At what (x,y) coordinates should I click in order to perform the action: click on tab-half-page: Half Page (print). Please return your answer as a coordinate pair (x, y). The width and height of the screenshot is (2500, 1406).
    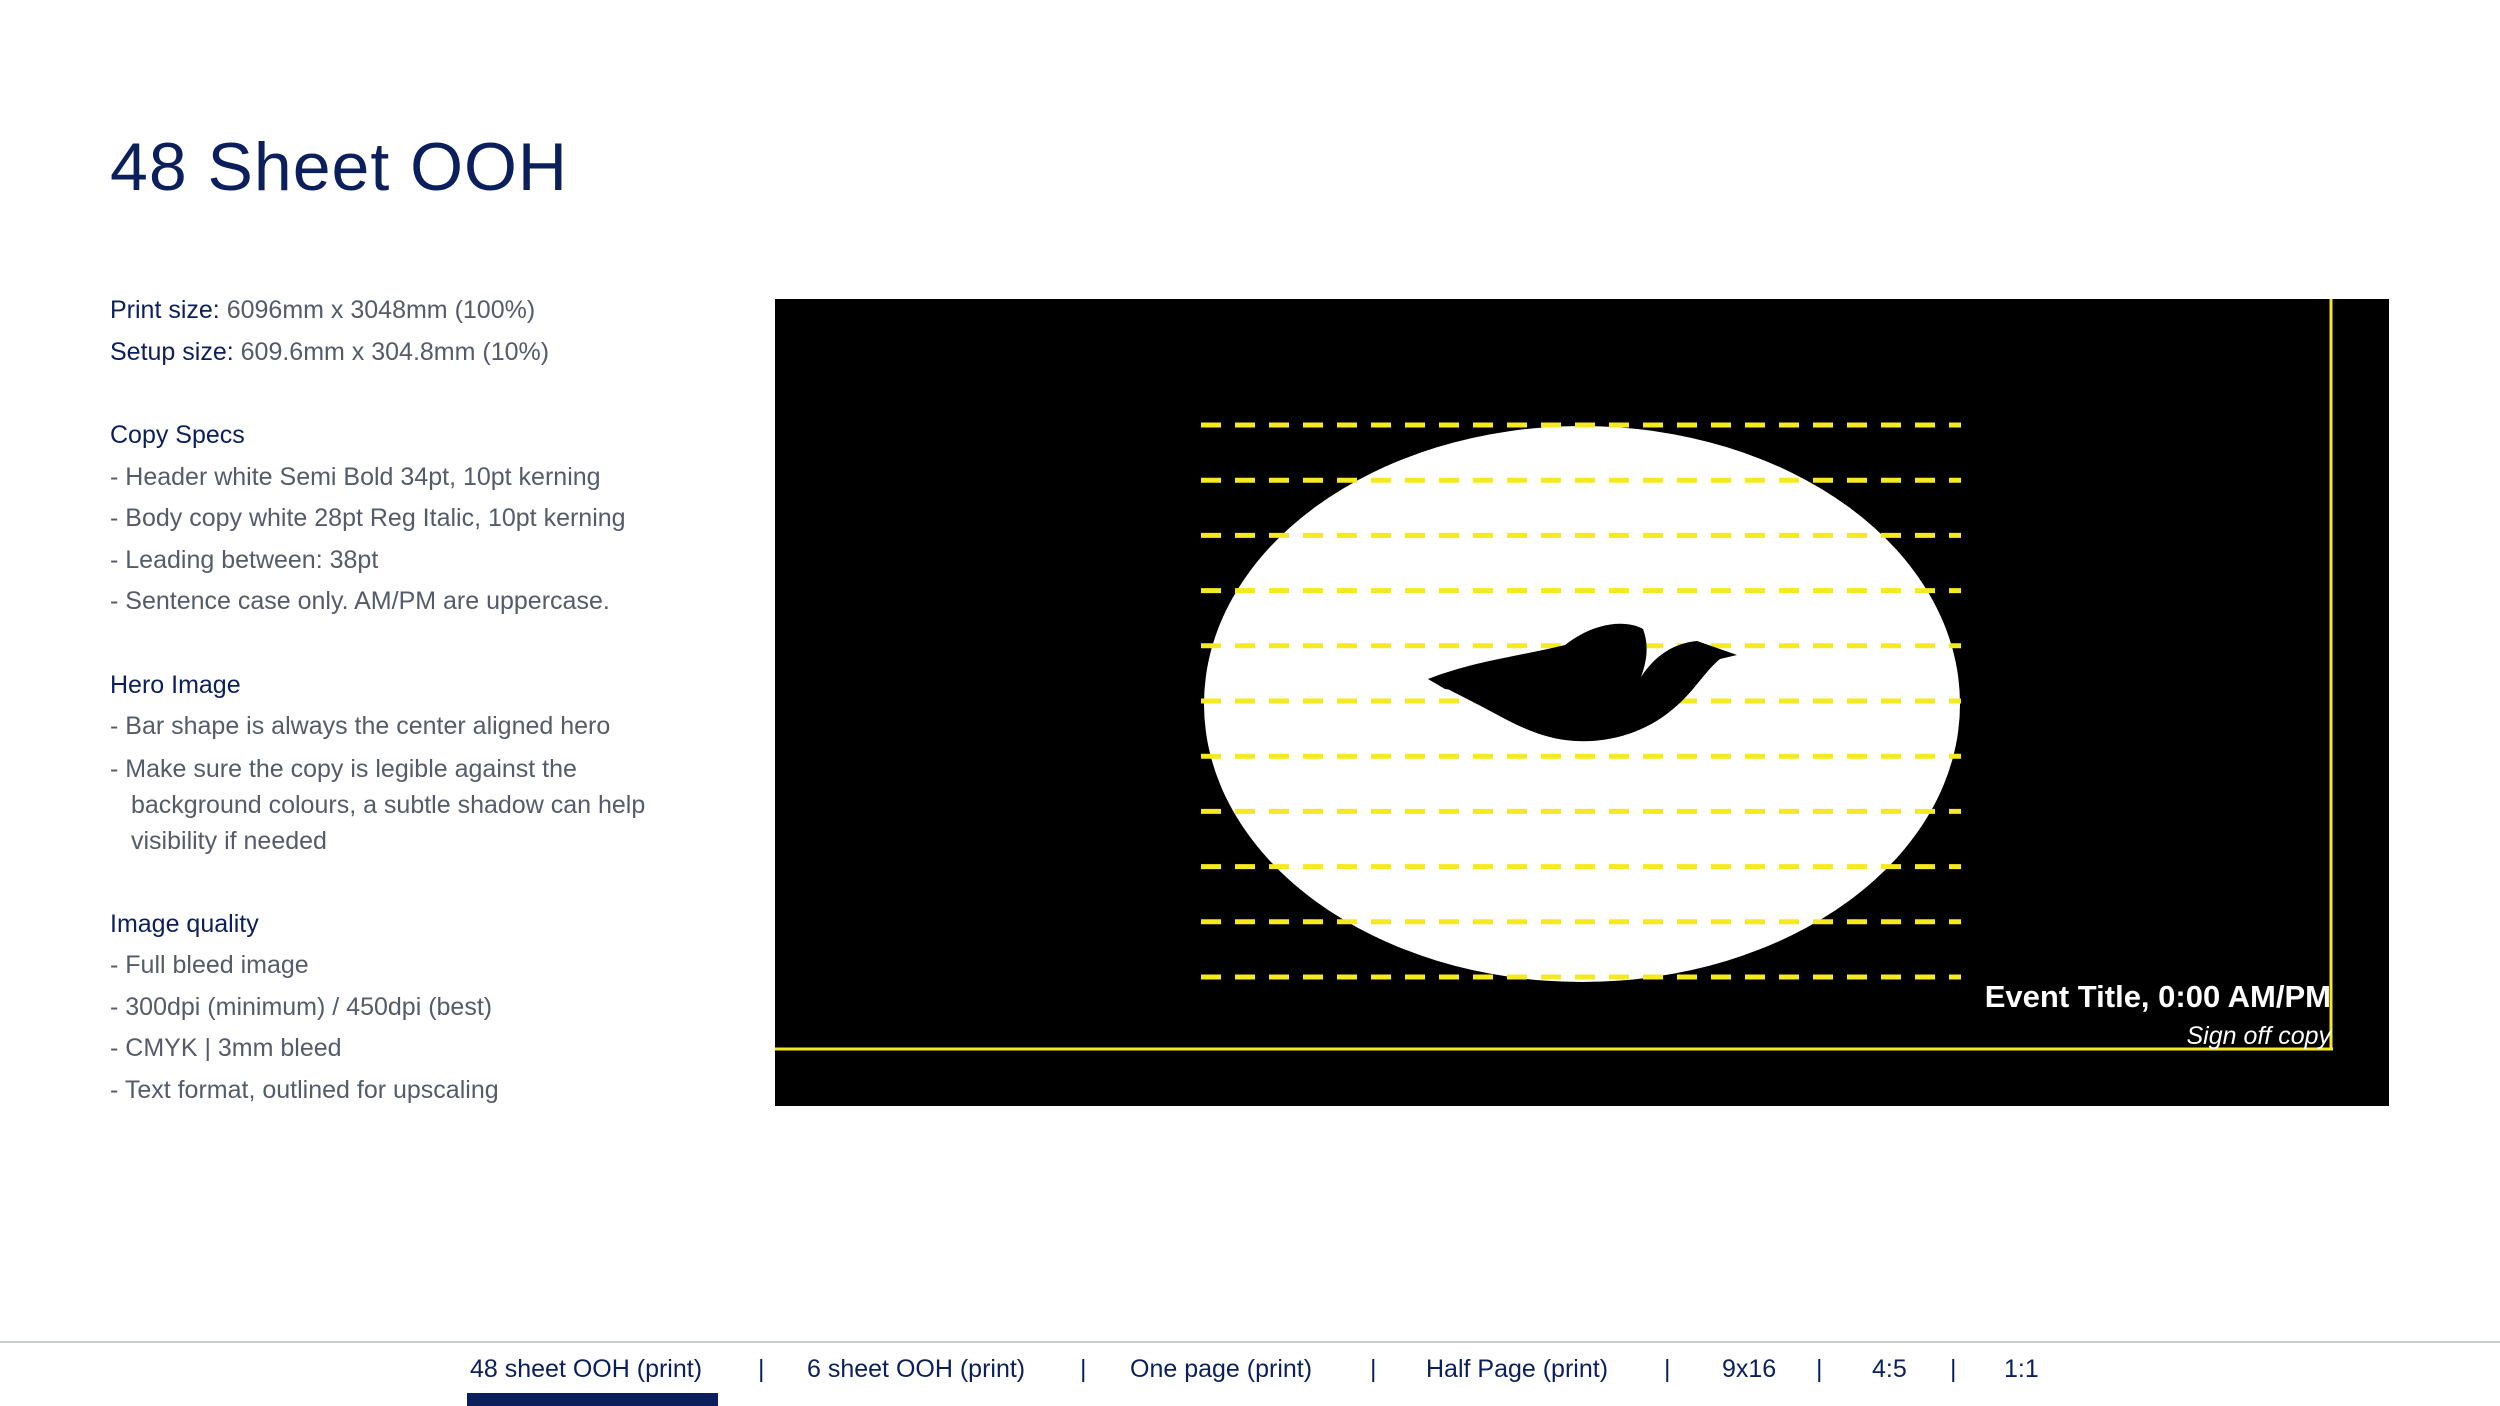
    Looking at the image, I should click on (1517, 1369).